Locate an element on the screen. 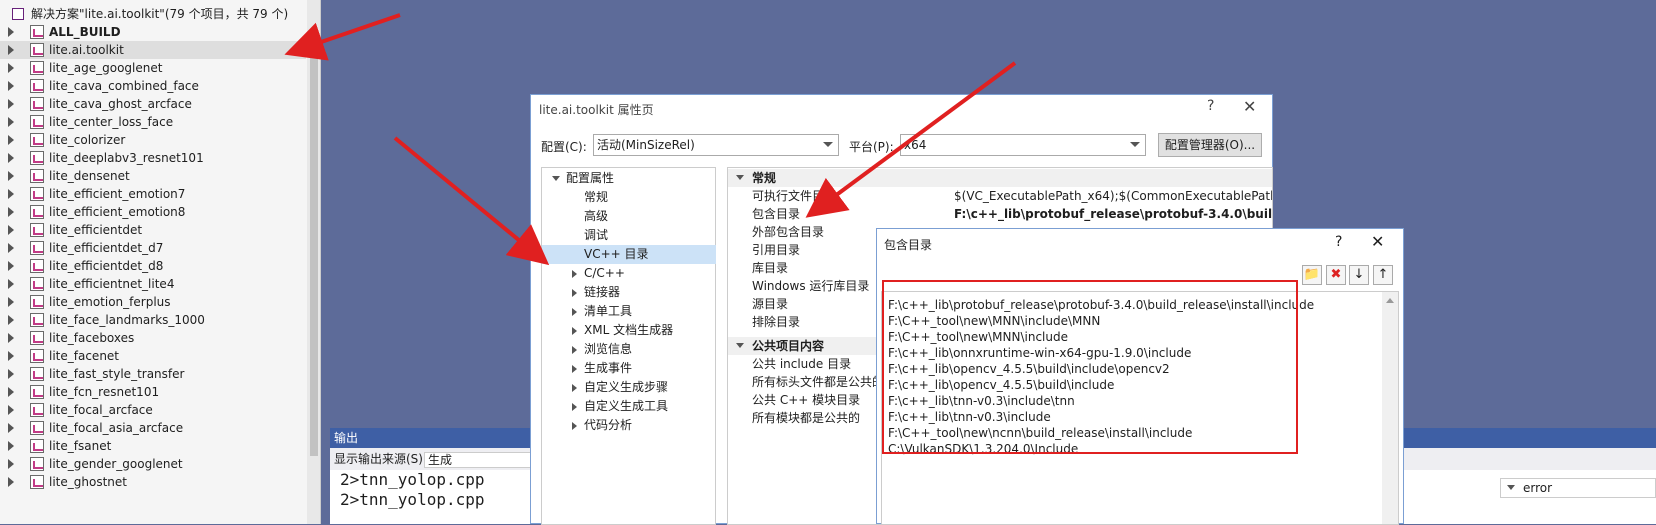  arrow-to-include-dirs is located at coordinates (911, 139).